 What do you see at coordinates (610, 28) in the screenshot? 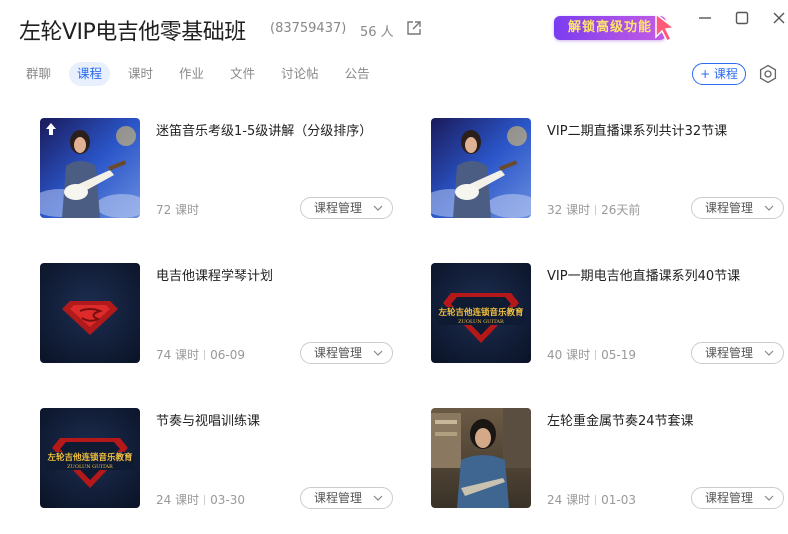
I see `unlock-premium-label: 解锁高级功能` at bounding box center [610, 28].